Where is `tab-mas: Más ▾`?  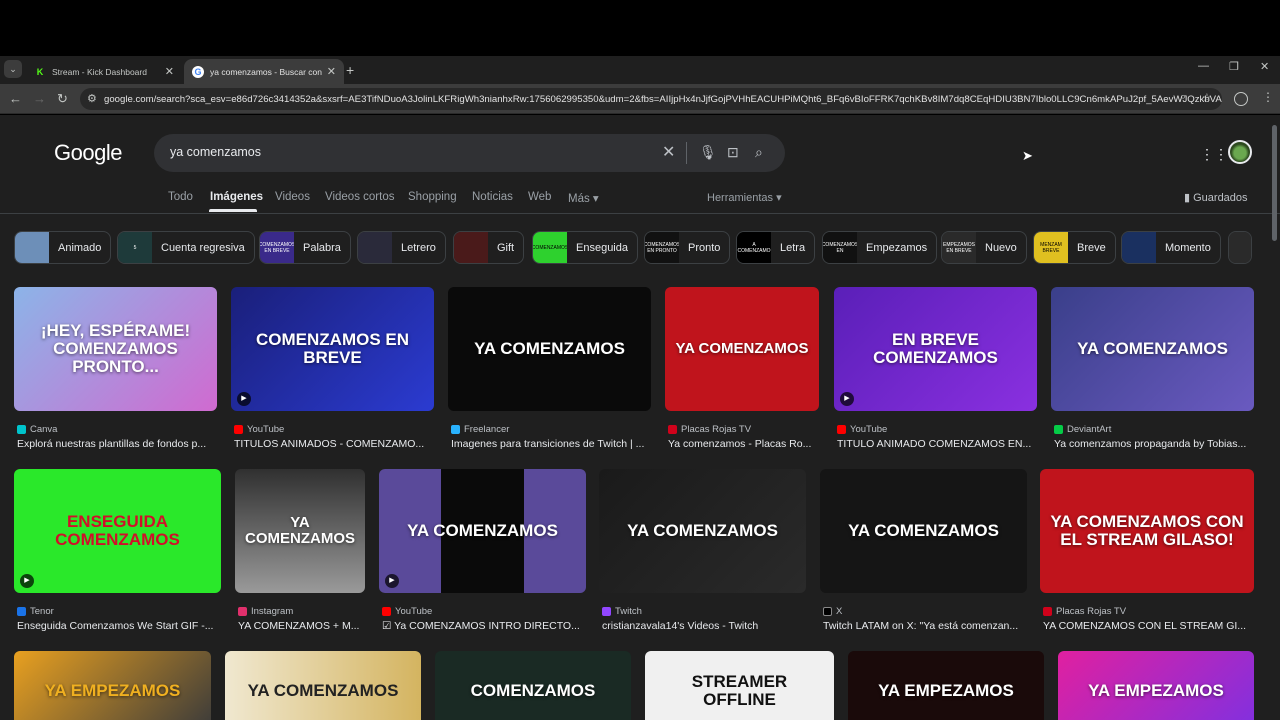
tab-mas: Más ▾ is located at coordinates (583, 198).